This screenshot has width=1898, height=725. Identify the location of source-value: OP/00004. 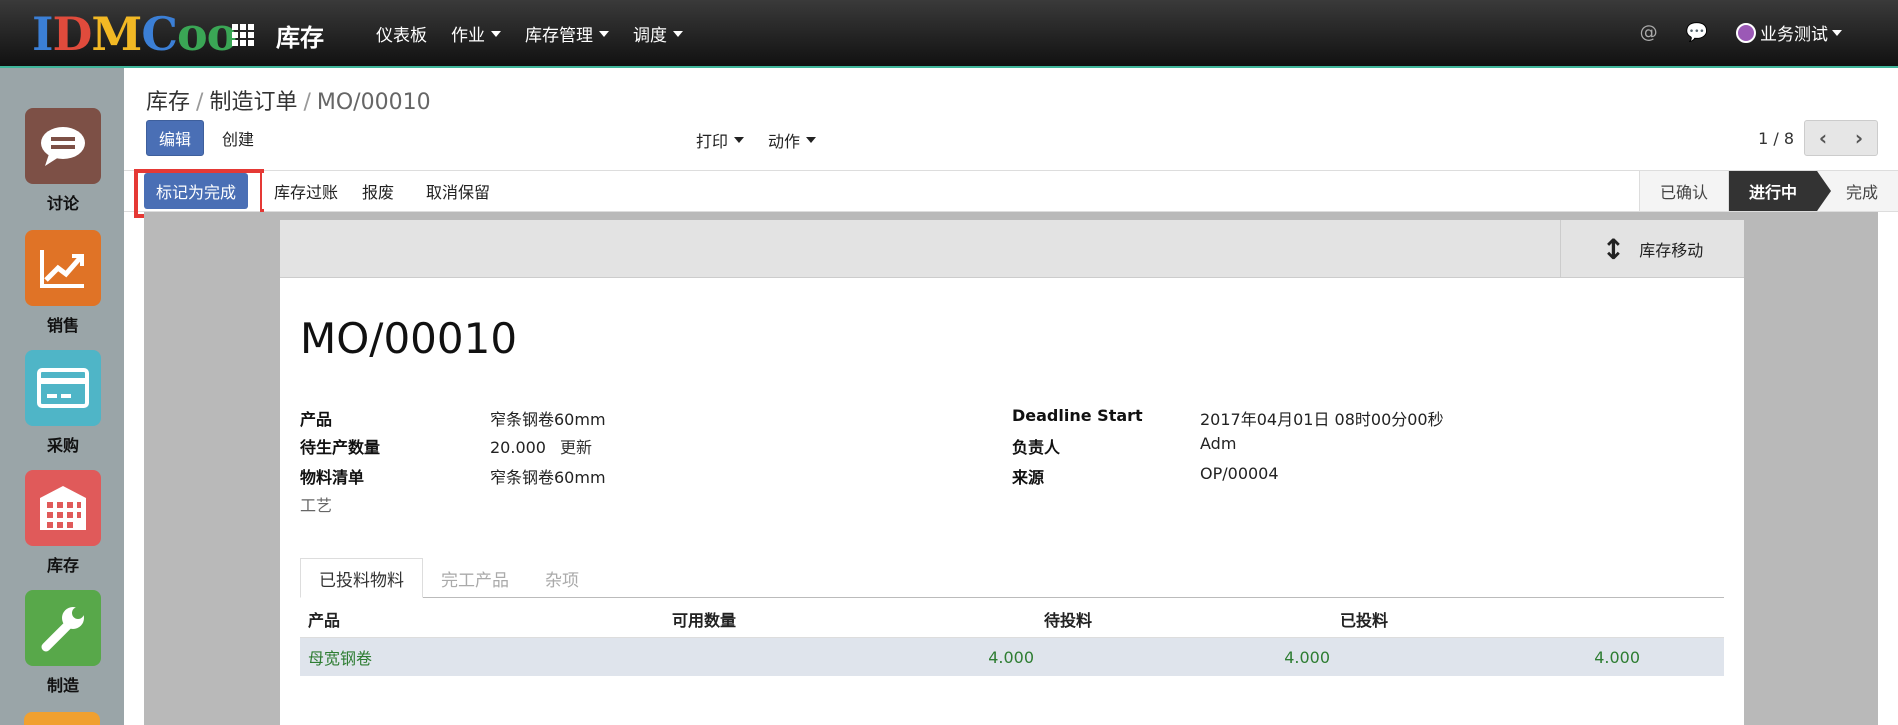
(1239, 473).